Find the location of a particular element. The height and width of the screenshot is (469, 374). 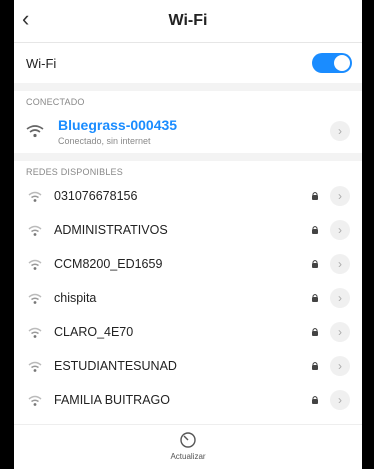

network-row: ESTUDIANTESUNAD › is located at coordinates (188, 366).